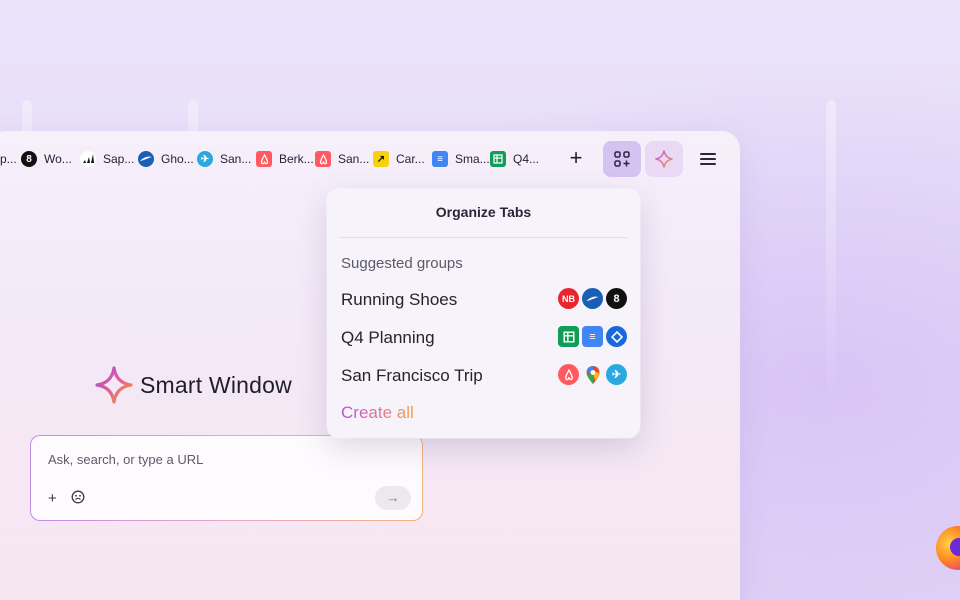 This screenshot has width=960, height=600. I want to click on arrow-right-icon: →, so click(393, 497).